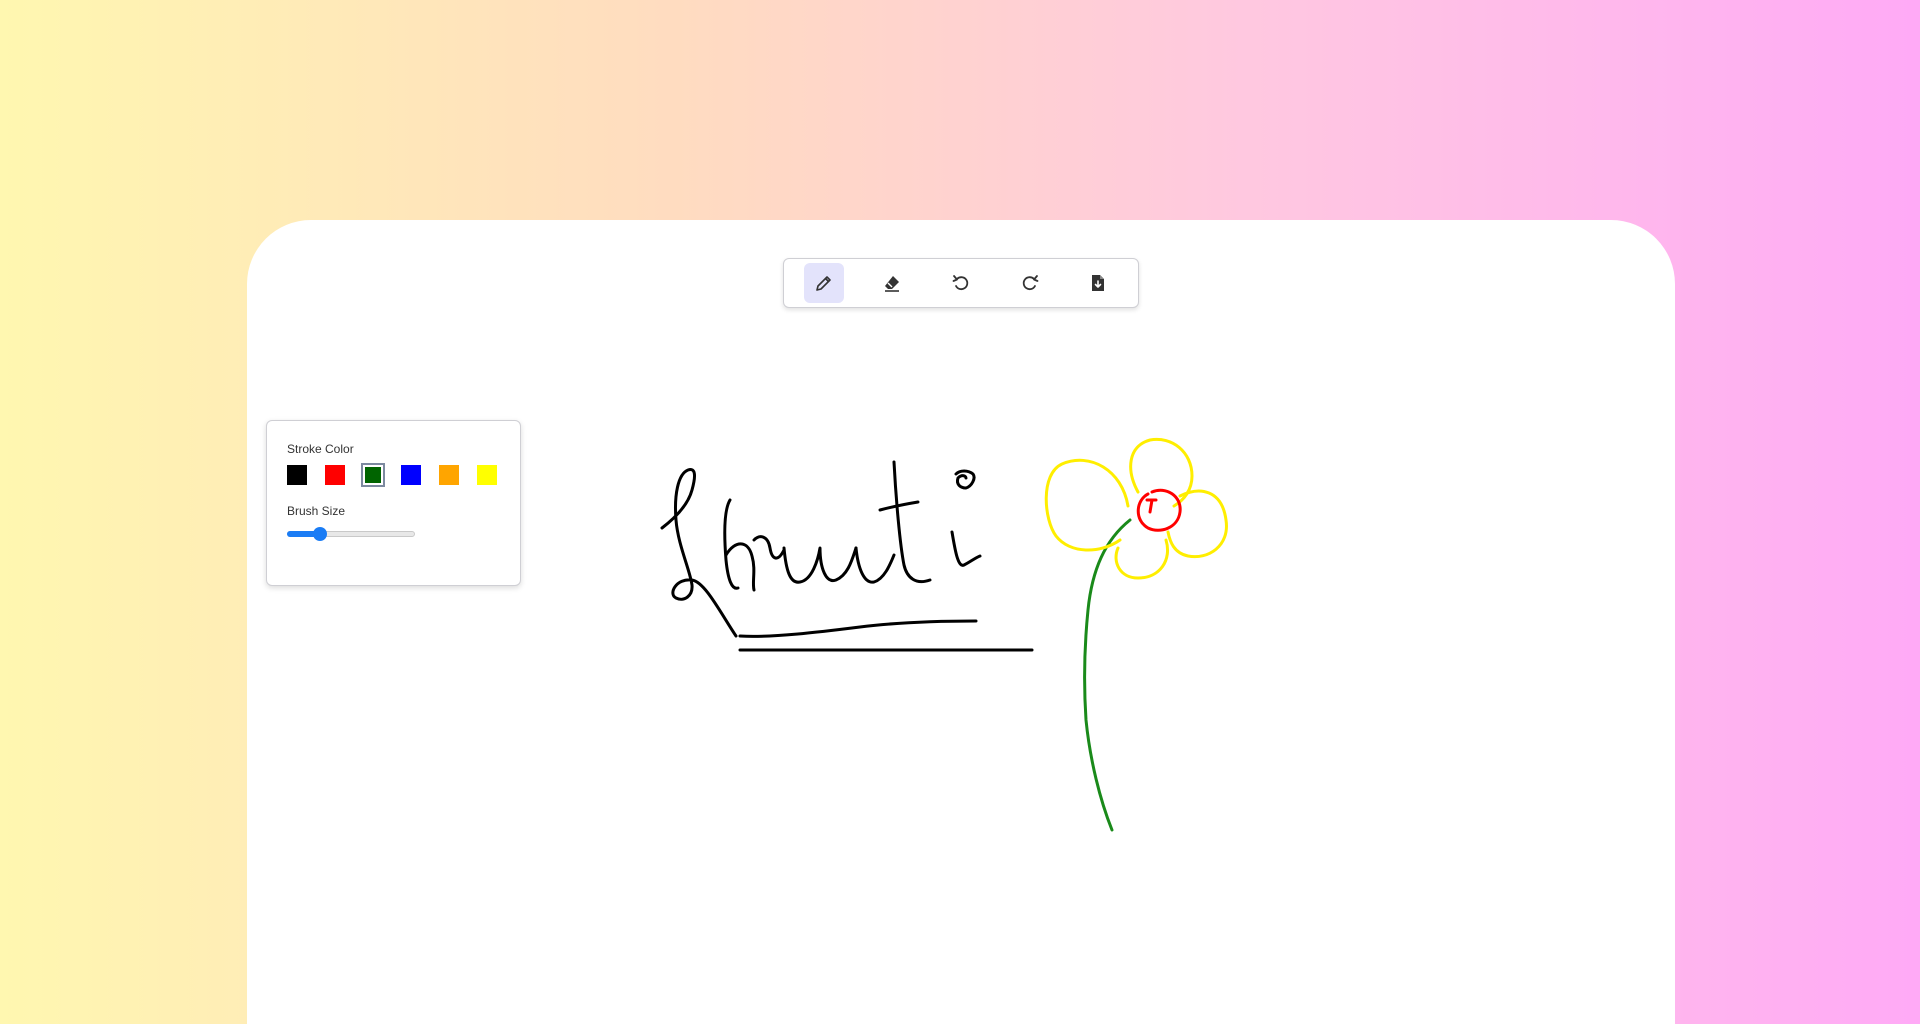 This screenshot has width=1920, height=1024. I want to click on pencil-icon, so click(823, 283).